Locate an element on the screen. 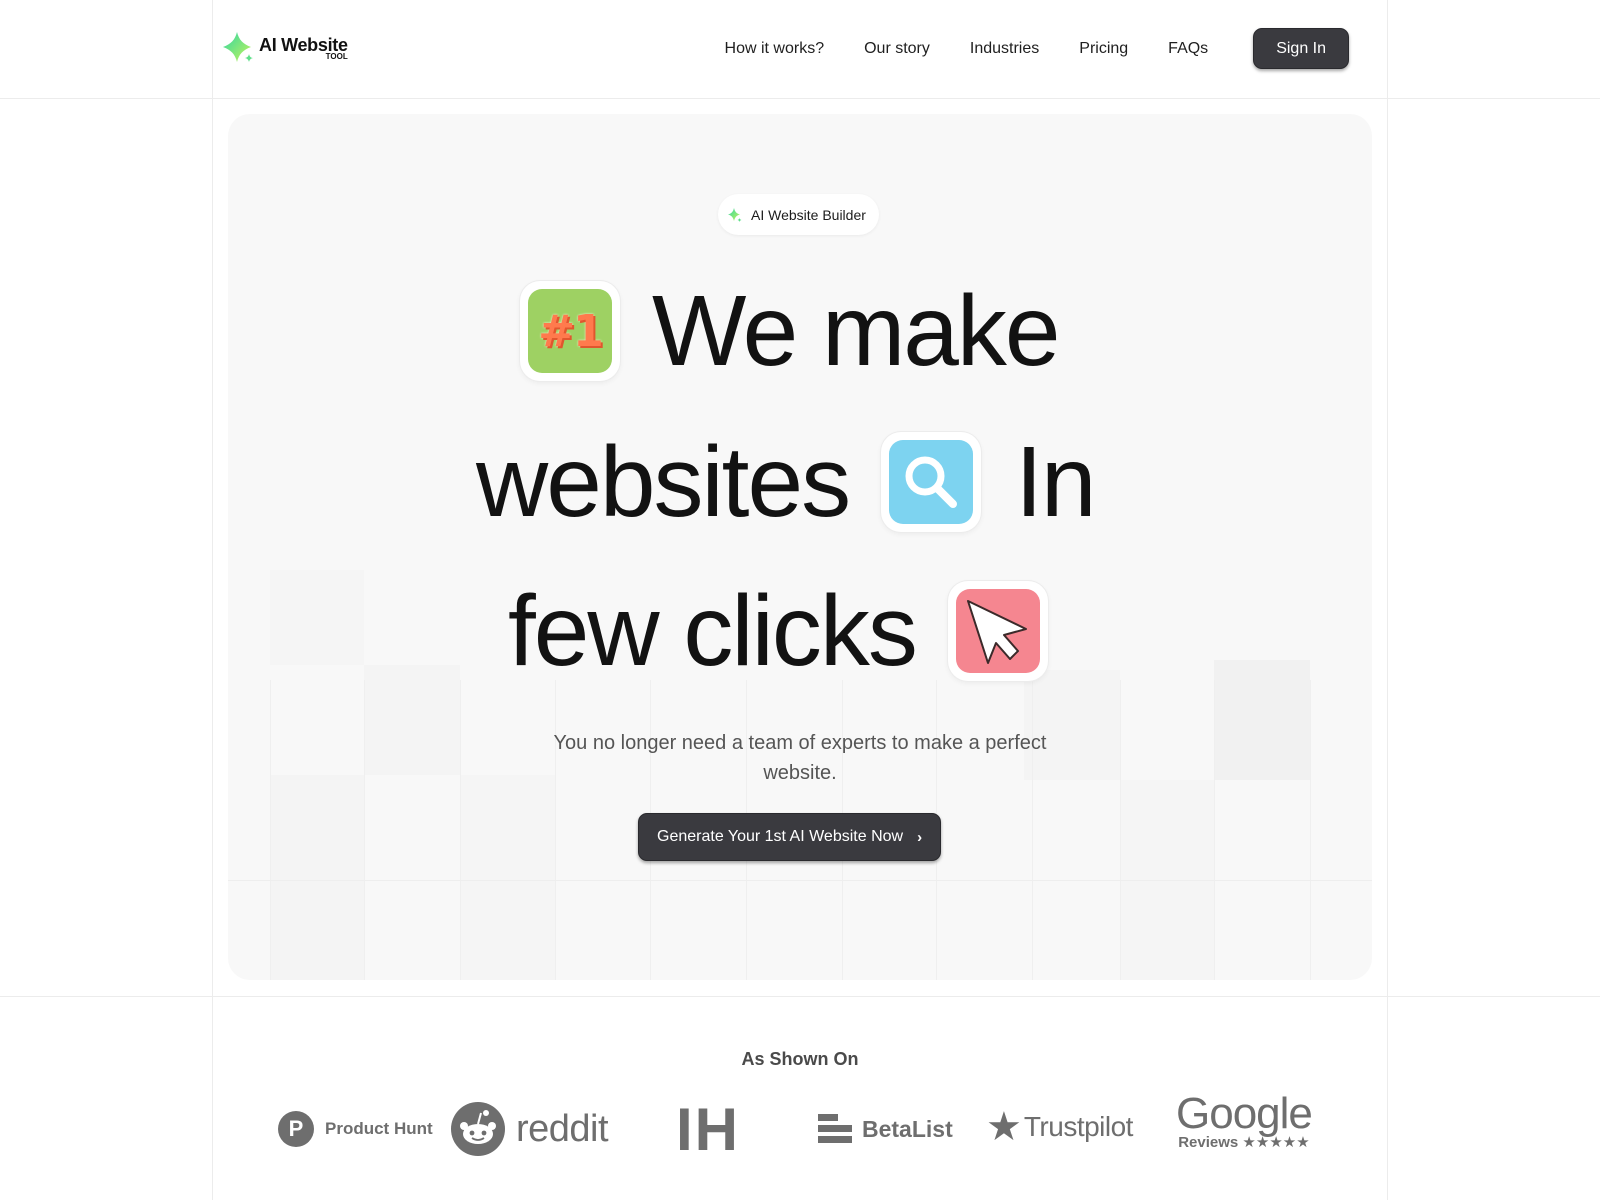 This screenshot has width=1600, height=1200. section-divider is located at coordinates (800, 996).